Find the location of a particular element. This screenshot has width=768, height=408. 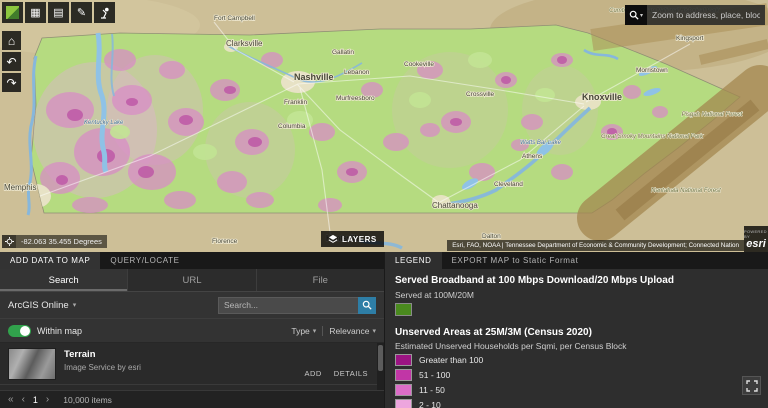

map-label: Nashville is located at coordinates (314, 77).